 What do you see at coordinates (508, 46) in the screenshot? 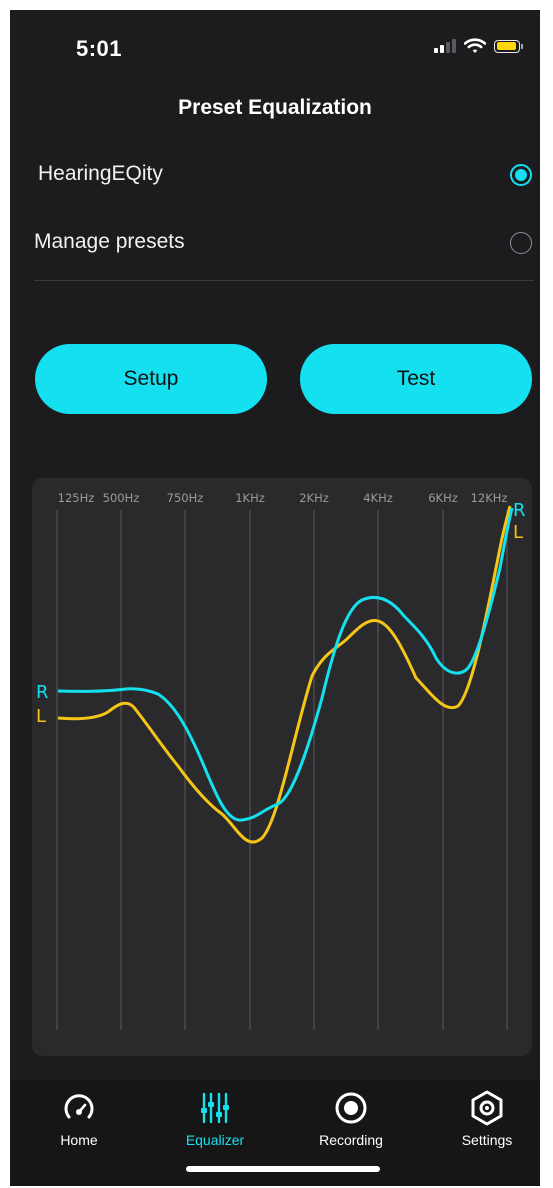
I see `battery-icon` at bounding box center [508, 46].